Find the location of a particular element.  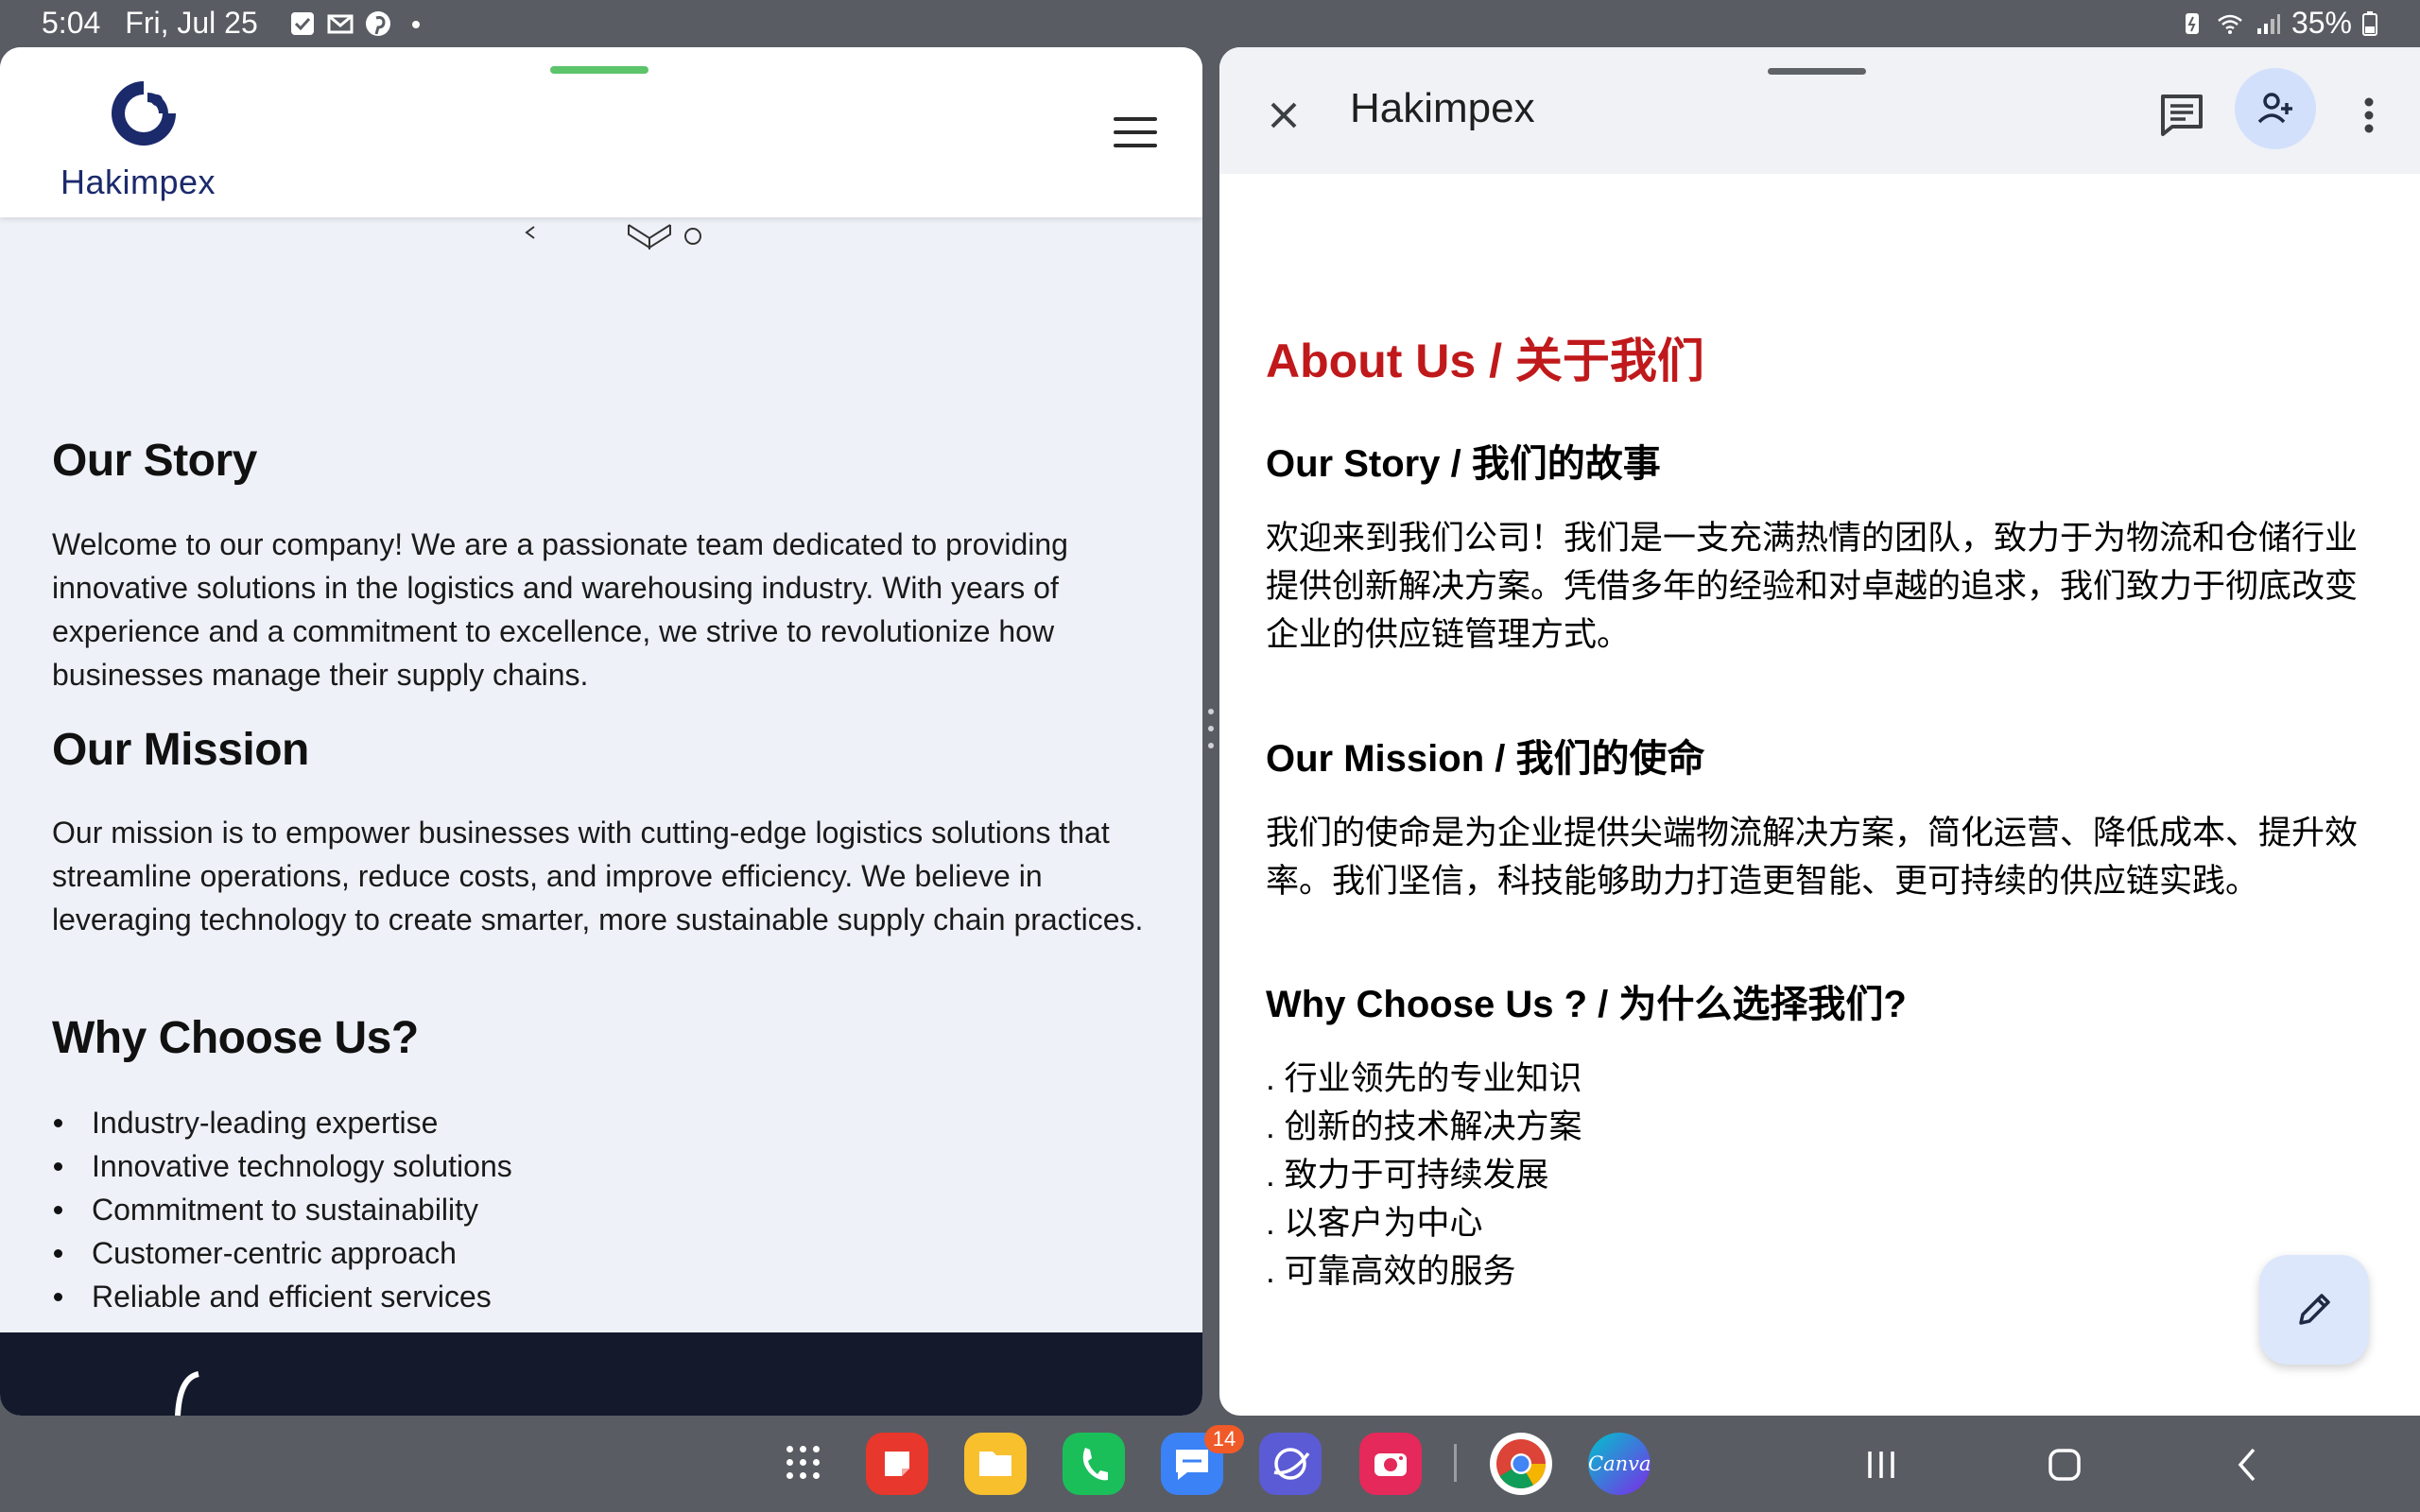

more-options-icon is located at coordinates (2369, 115).